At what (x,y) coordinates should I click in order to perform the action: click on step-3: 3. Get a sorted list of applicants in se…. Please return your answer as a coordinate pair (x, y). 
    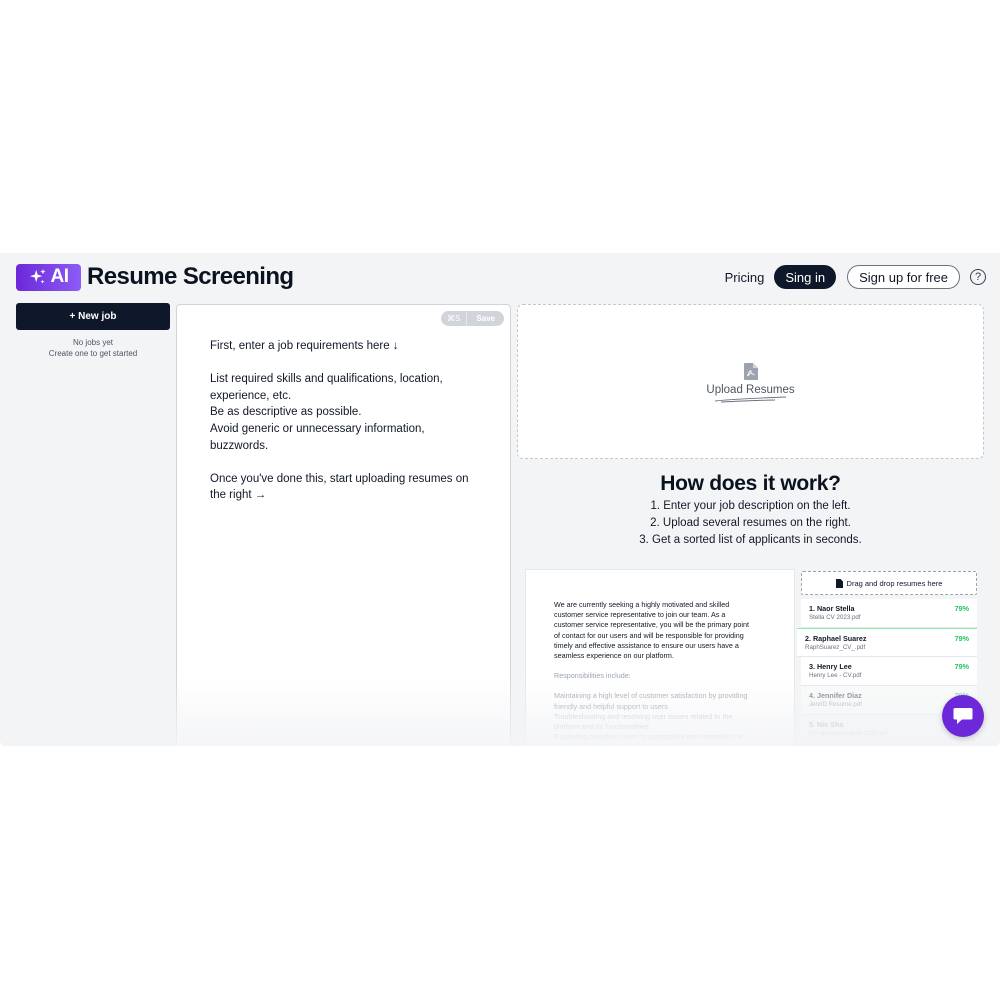
    Looking at the image, I should click on (750, 539).